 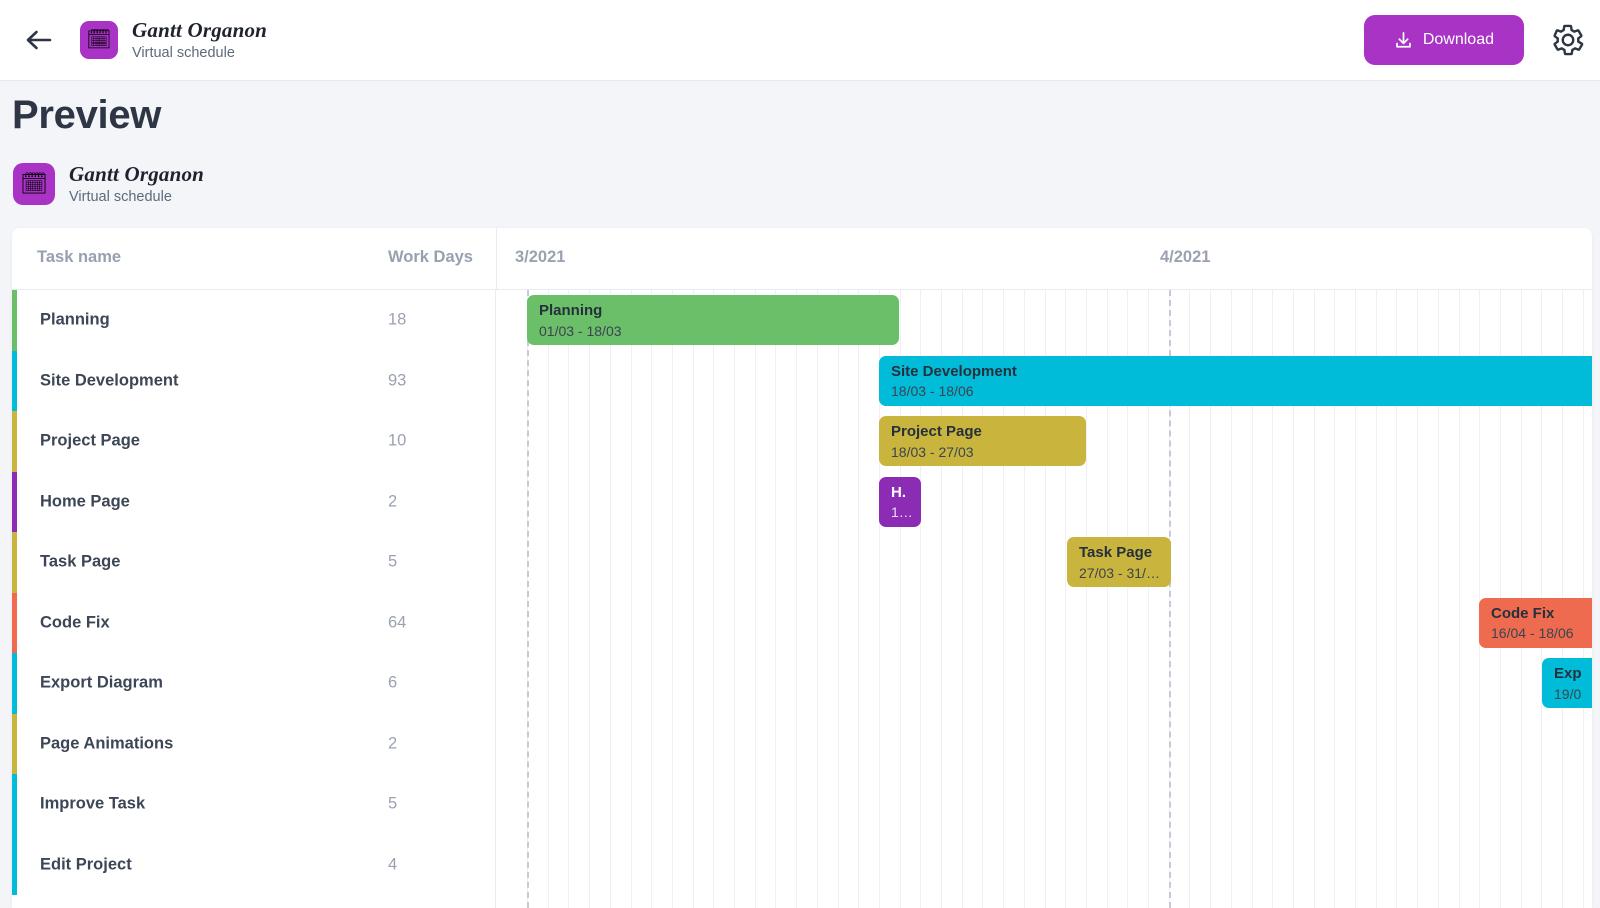 What do you see at coordinates (253, 804) in the screenshot?
I see `table-row: Improve Task 5` at bounding box center [253, 804].